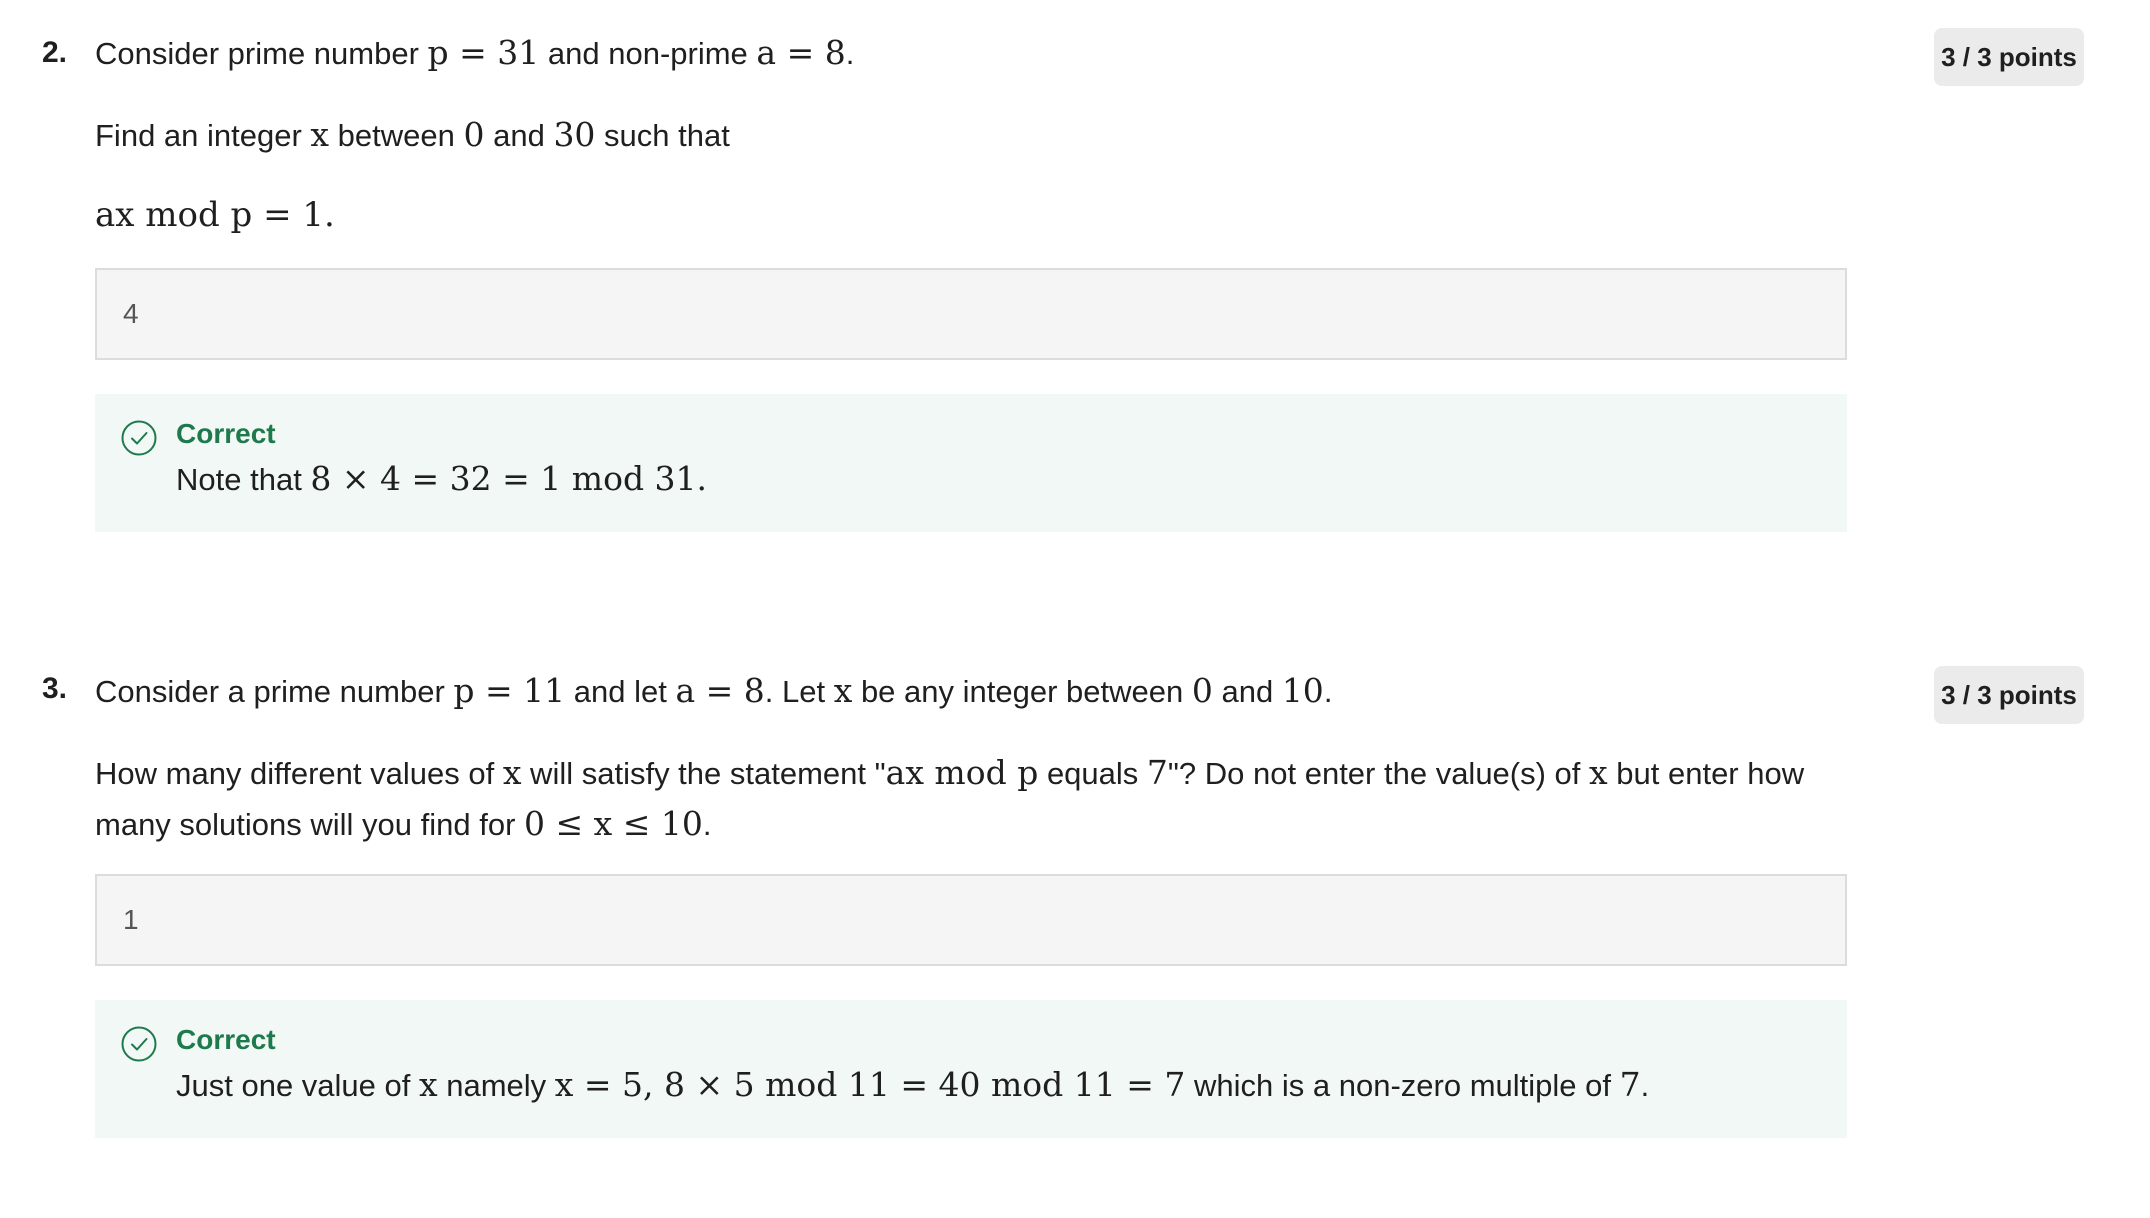 The width and height of the screenshot is (2150, 1218). Describe the element at coordinates (613, 823) in the screenshot. I see `math-inline: 0 ≤ x ≤ 10` at that location.